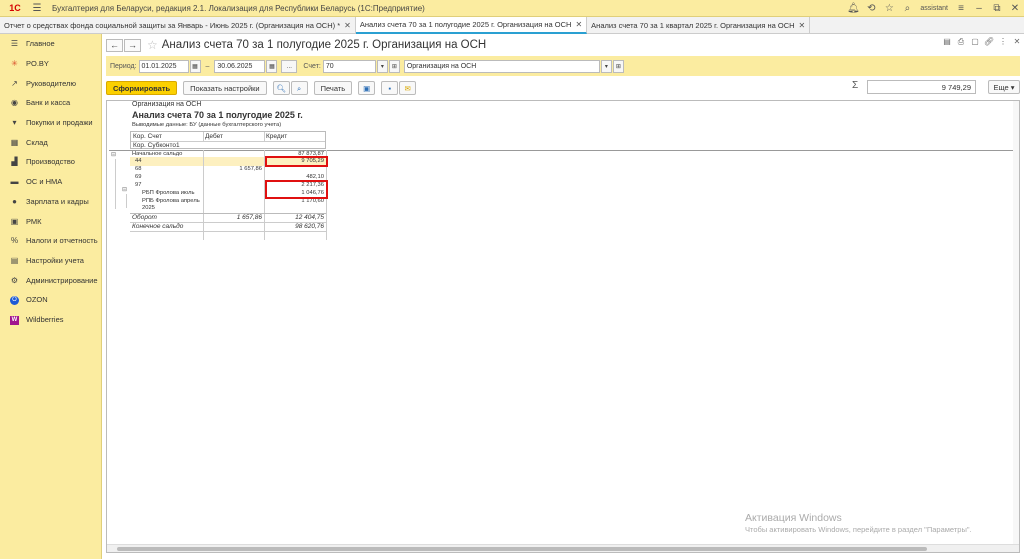  I want to click on horizontal-scrollbar, so click(563, 548).